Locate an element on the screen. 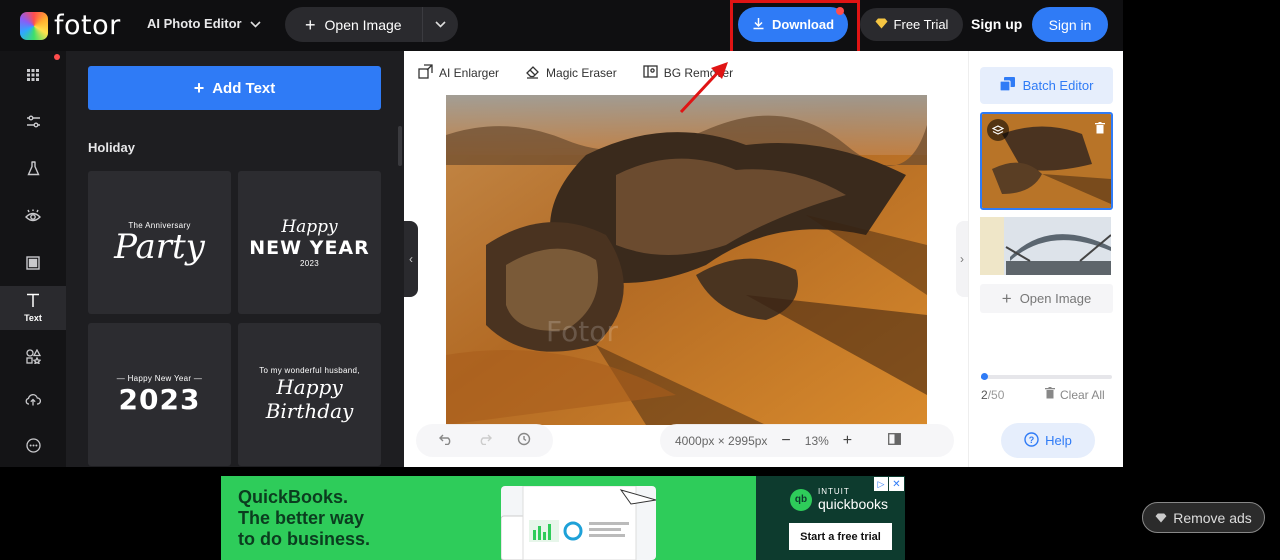  ad-start-free-trial-button: Start a free trial is located at coordinates (840, 536).